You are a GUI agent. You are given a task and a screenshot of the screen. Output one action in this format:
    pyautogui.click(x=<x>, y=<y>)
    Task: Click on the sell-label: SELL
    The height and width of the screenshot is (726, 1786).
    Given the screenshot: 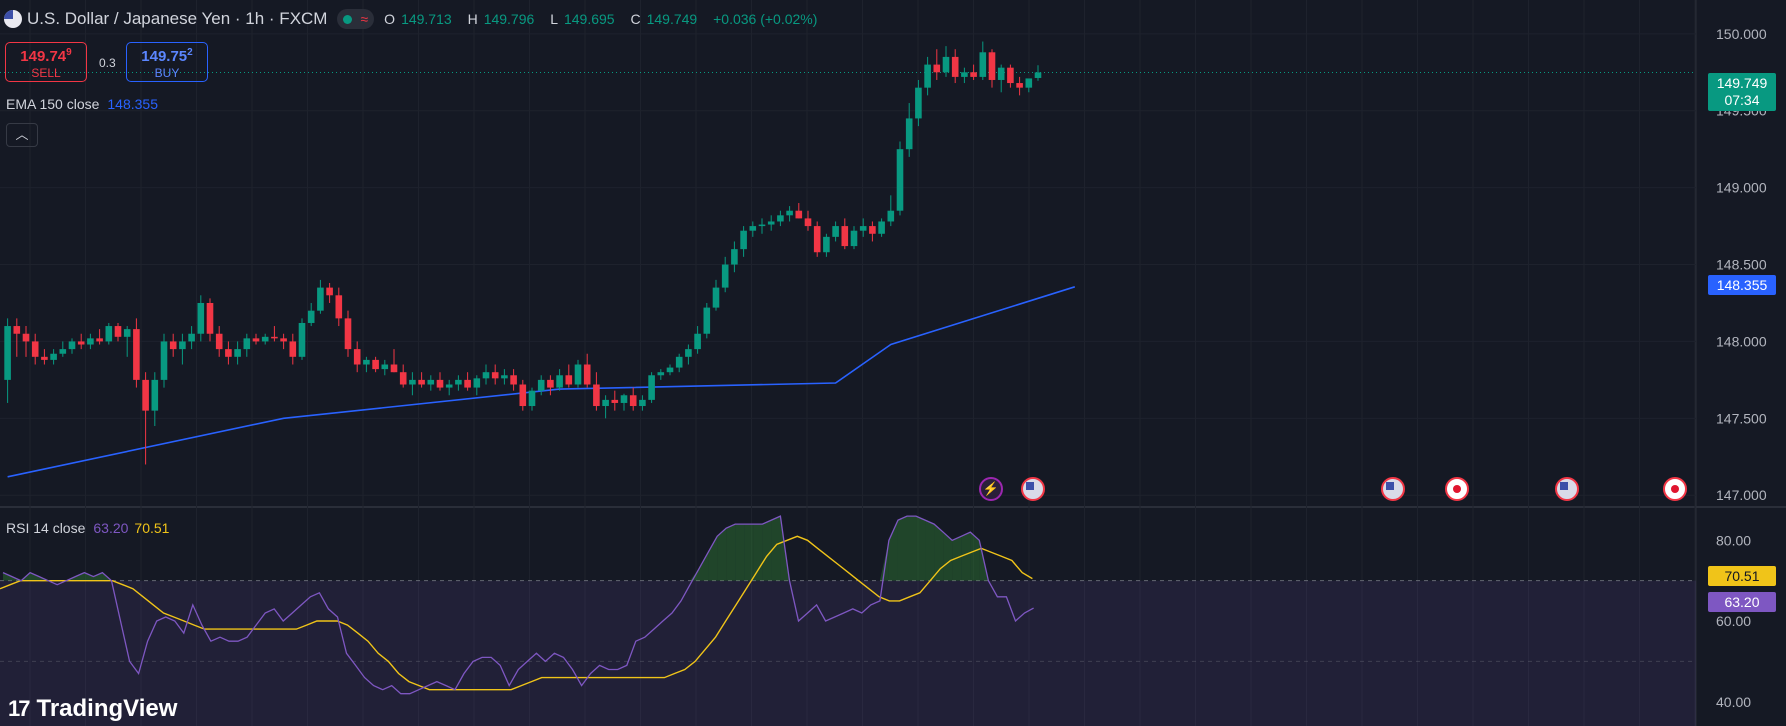 What is the action you would take?
    pyautogui.click(x=46, y=73)
    